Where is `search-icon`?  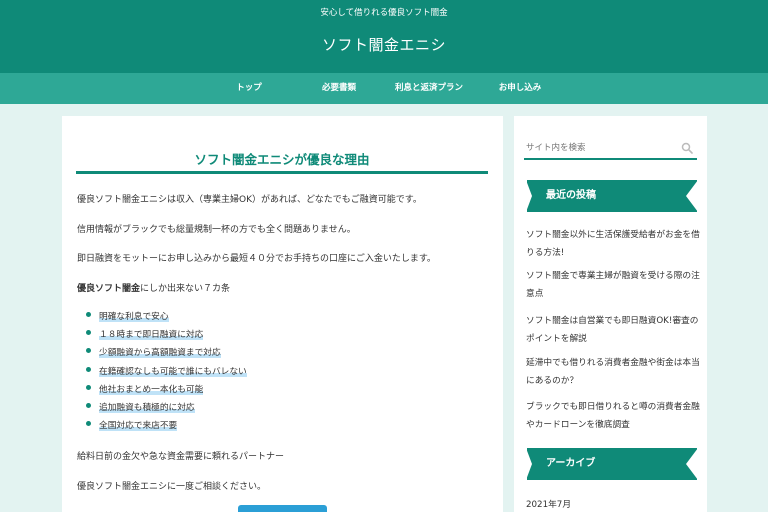 search-icon is located at coordinates (687, 148).